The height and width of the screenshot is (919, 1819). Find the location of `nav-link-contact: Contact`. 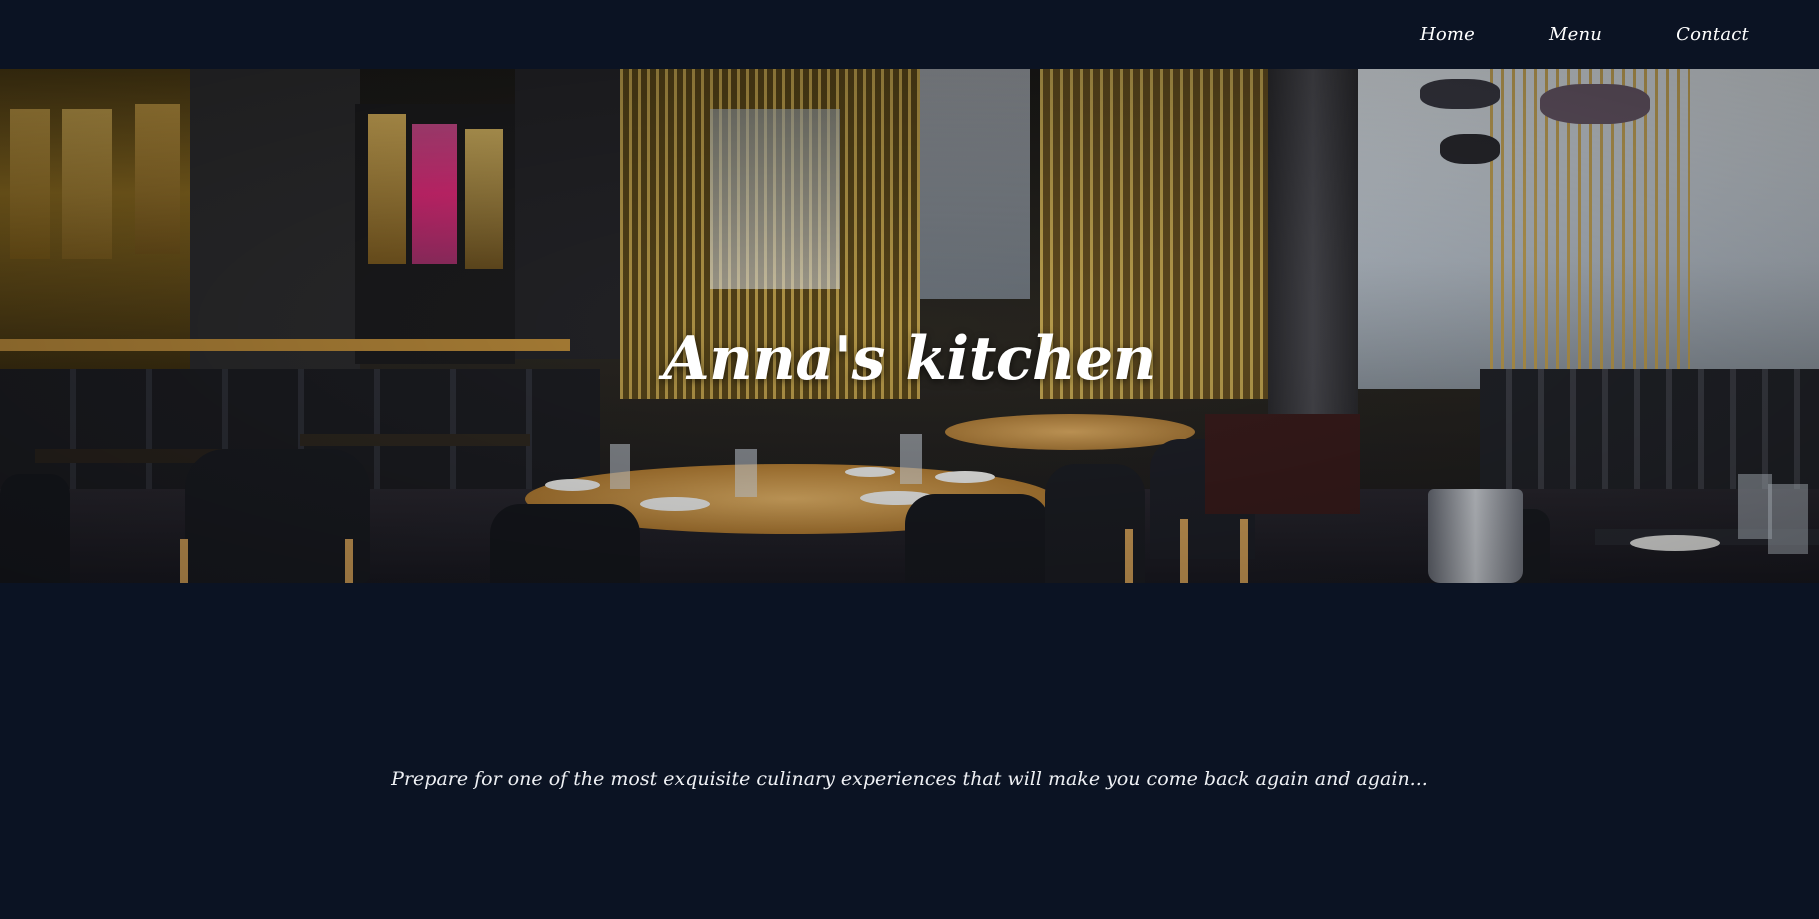

nav-link-contact: Contact is located at coordinates (1712, 34).